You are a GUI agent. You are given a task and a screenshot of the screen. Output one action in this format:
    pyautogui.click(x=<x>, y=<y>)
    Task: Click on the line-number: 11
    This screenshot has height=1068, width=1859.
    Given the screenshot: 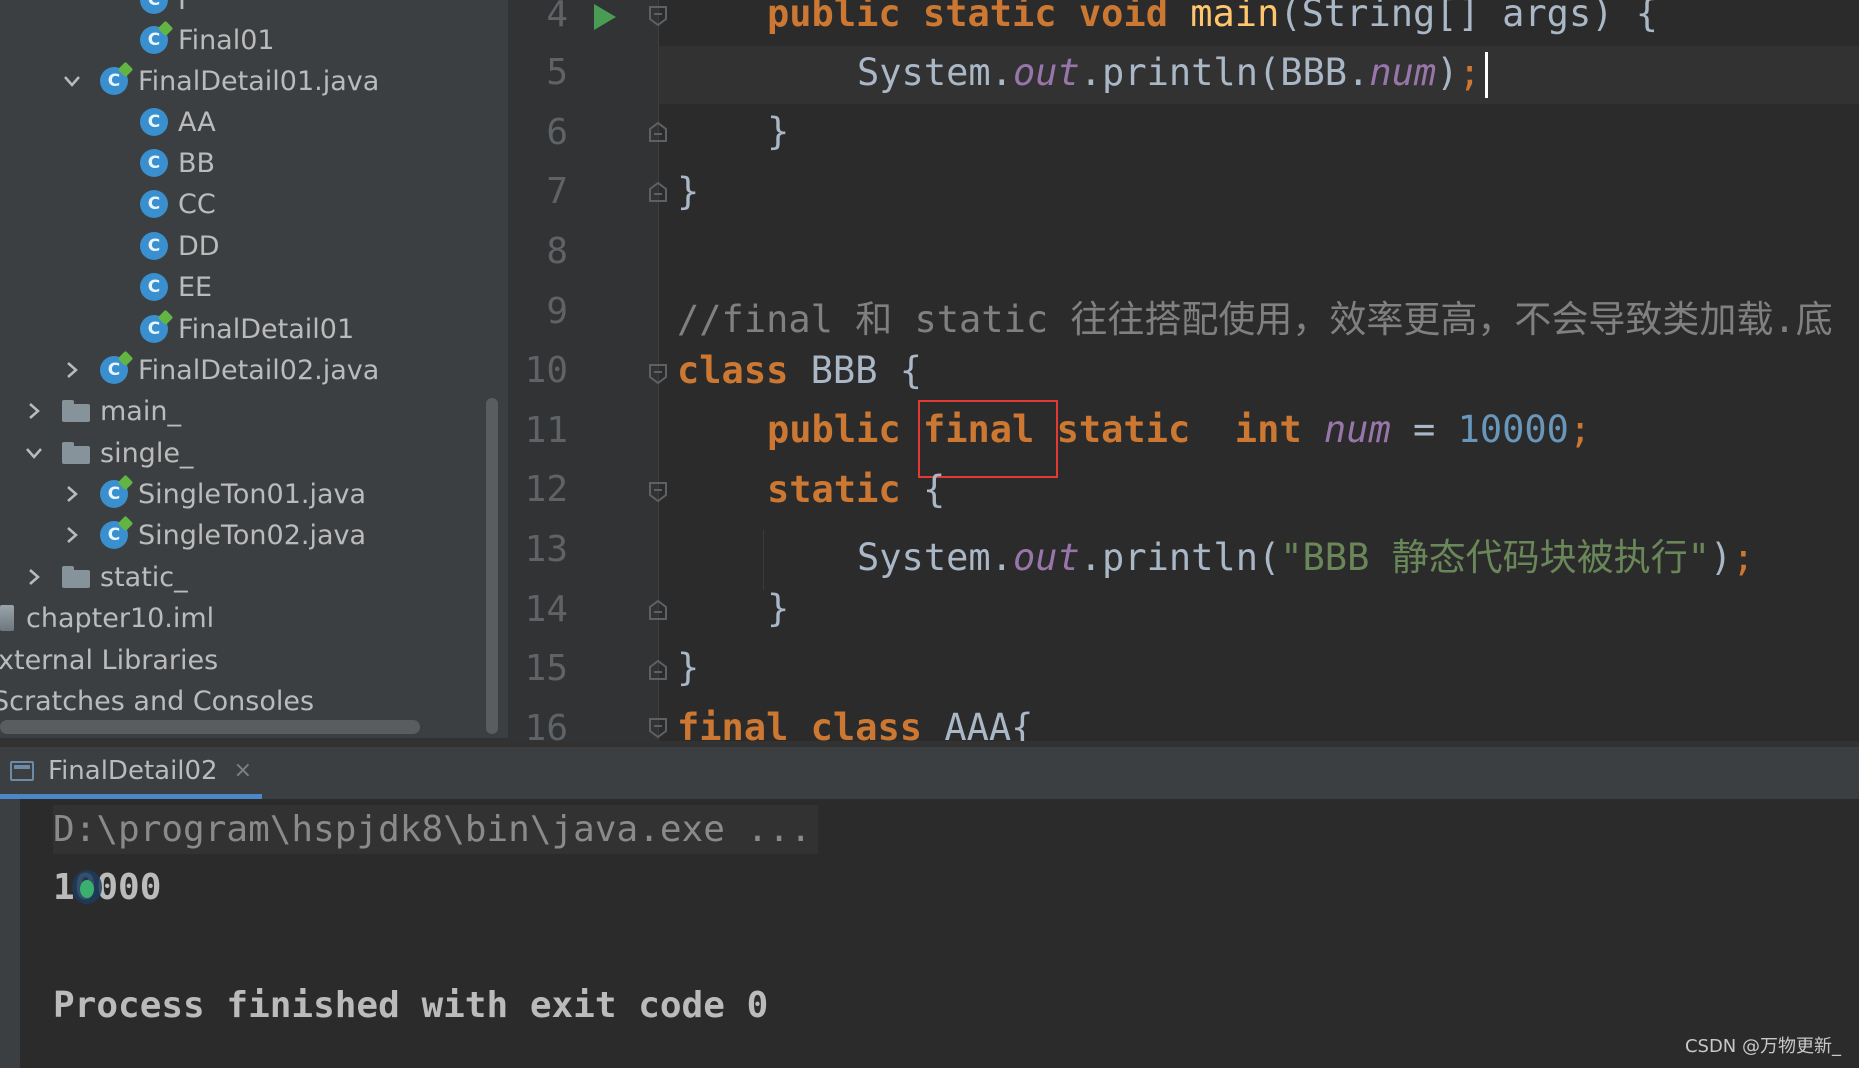 What is the action you would take?
    pyautogui.click(x=546, y=430)
    